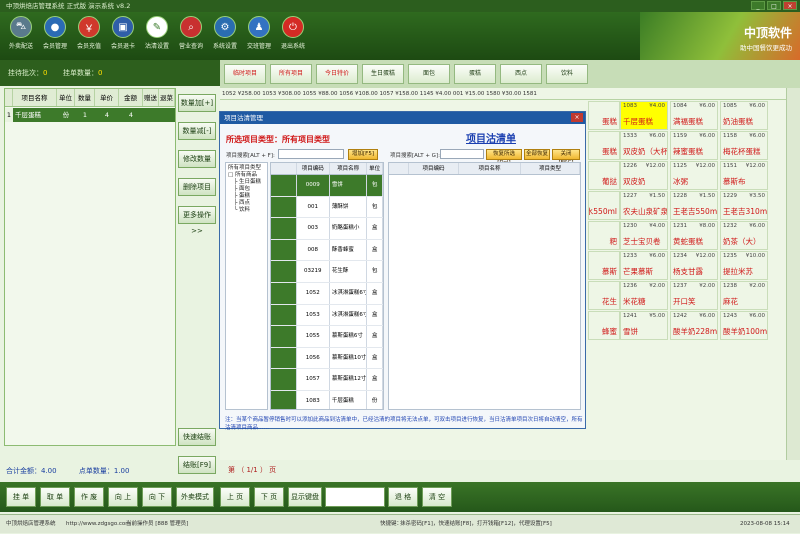  I want to click on product-tile: 1158 ¥6.00 梅花杯蛋糕, so click(744, 145).